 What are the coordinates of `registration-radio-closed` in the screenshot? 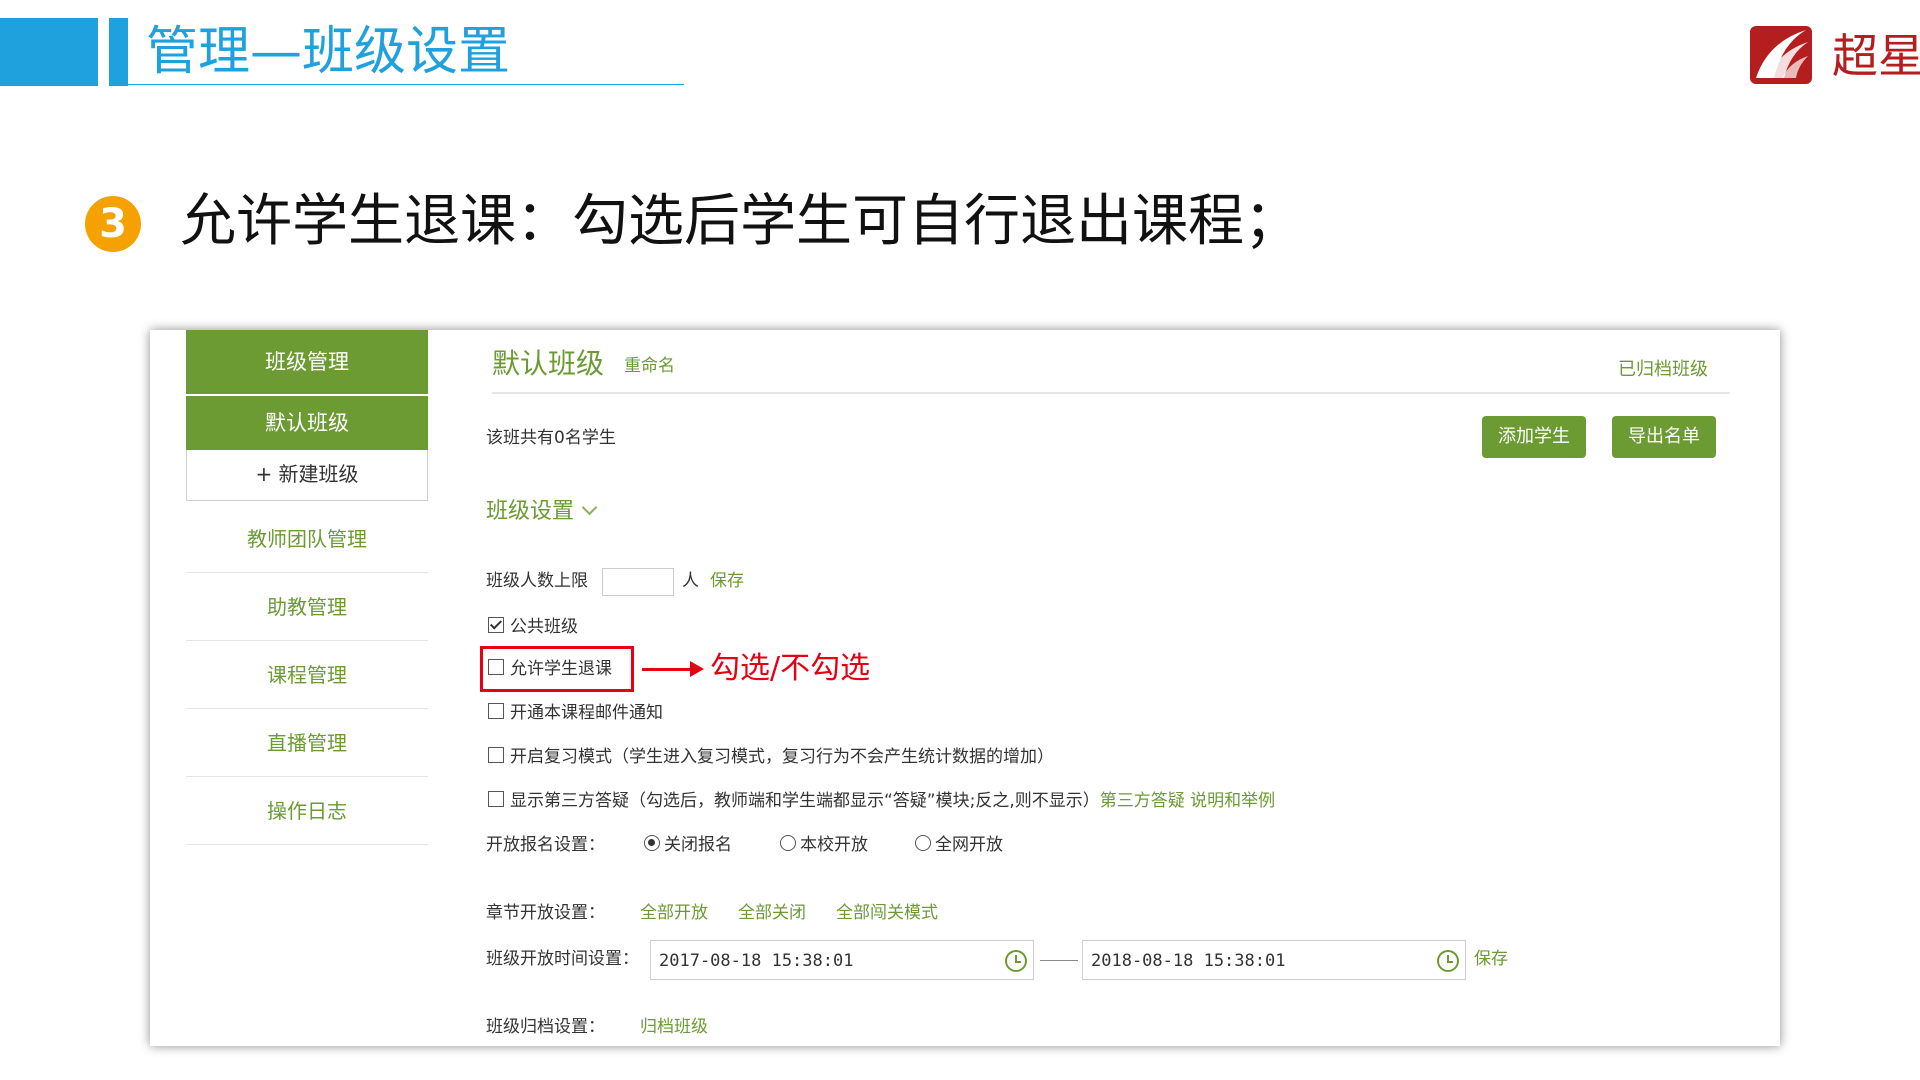 It's located at (652, 843).